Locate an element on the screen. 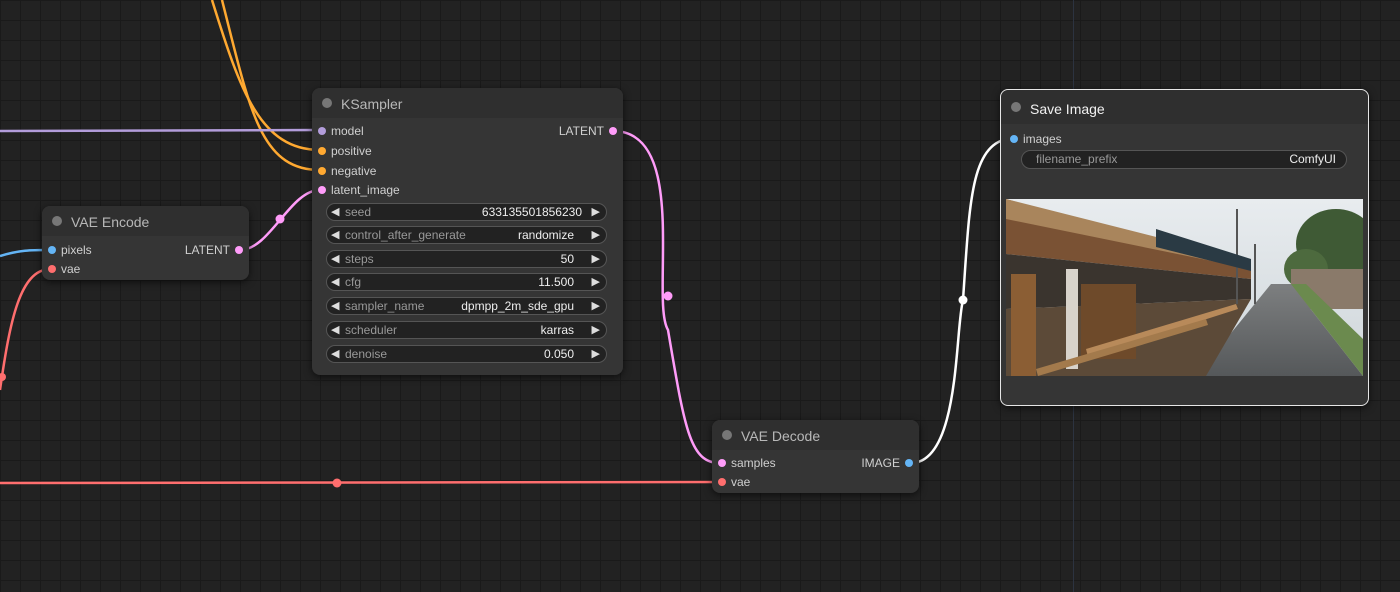 This screenshot has width=1400, height=592. widget-scheduler: ◀ scheduler karras ▶ is located at coordinates (466, 330).